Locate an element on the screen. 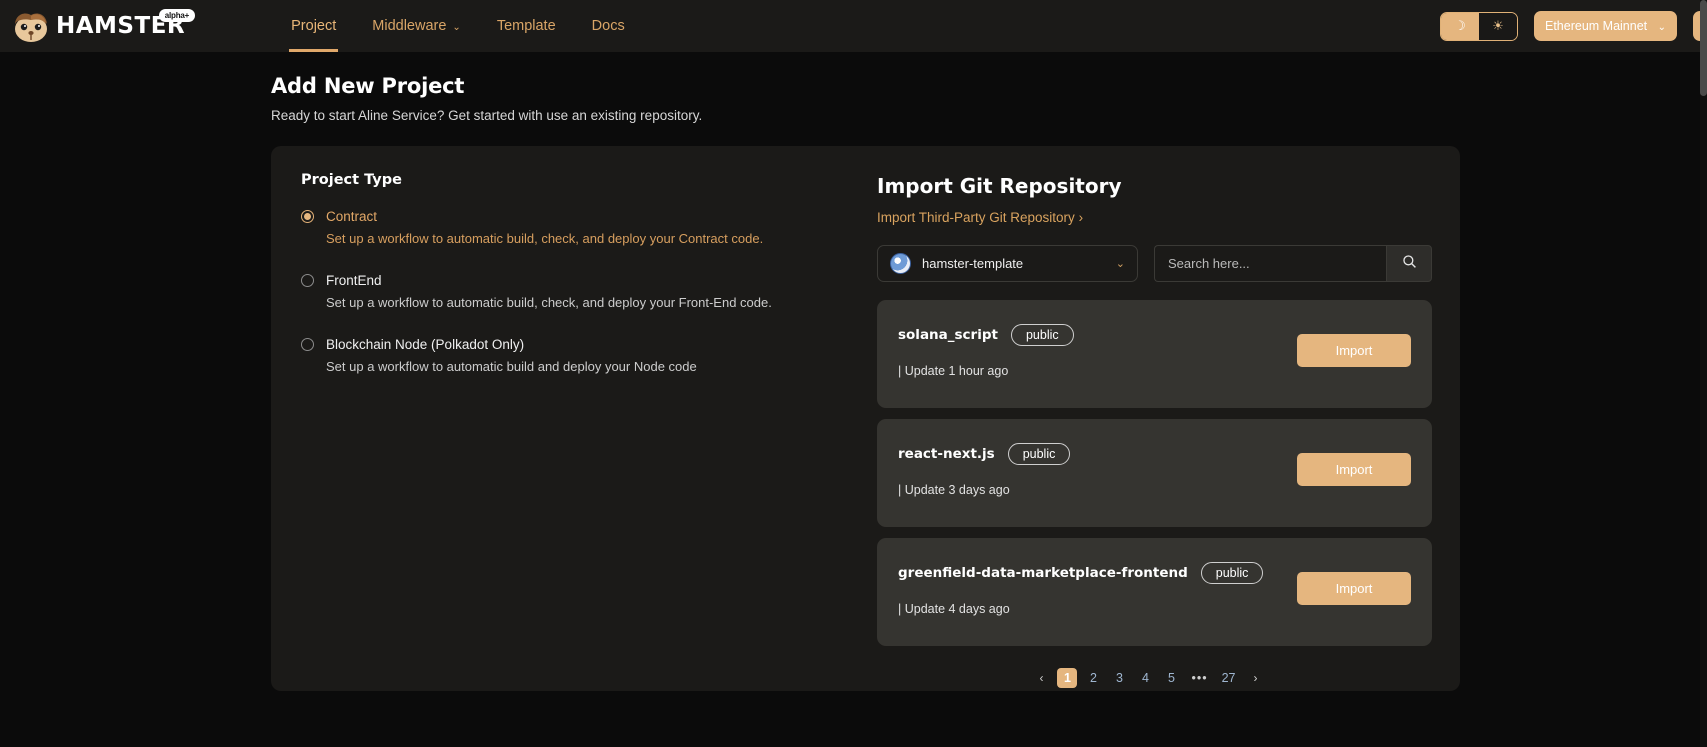 This screenshot has width=1707, height=747. nav-item-template: Template is located at coordinates (526, 26).